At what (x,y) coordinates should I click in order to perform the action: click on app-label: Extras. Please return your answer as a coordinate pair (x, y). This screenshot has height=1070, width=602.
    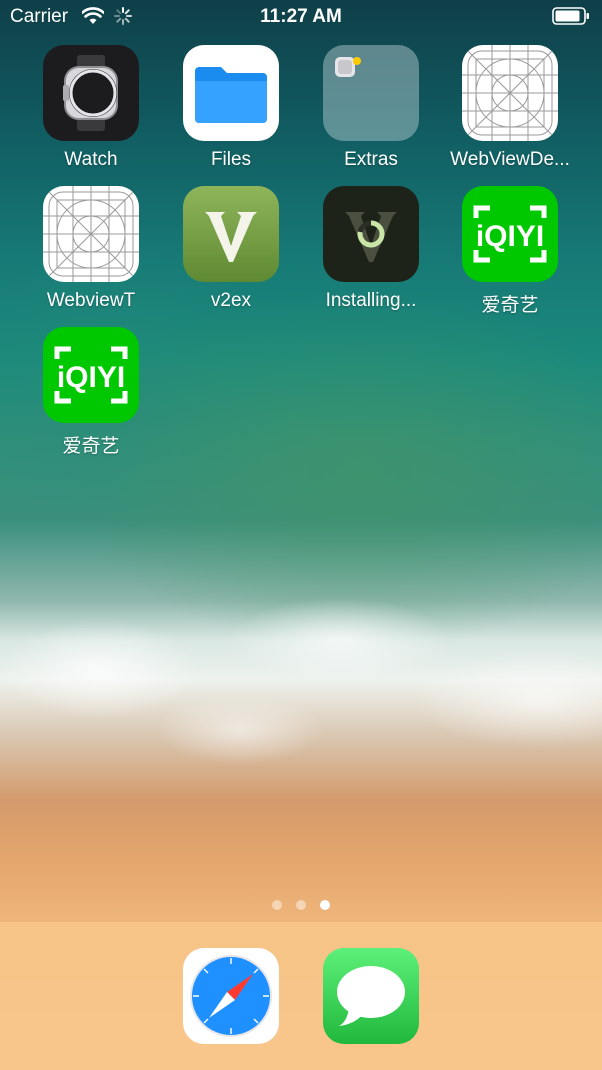
    Looking at the image, I should click on (371, 159).